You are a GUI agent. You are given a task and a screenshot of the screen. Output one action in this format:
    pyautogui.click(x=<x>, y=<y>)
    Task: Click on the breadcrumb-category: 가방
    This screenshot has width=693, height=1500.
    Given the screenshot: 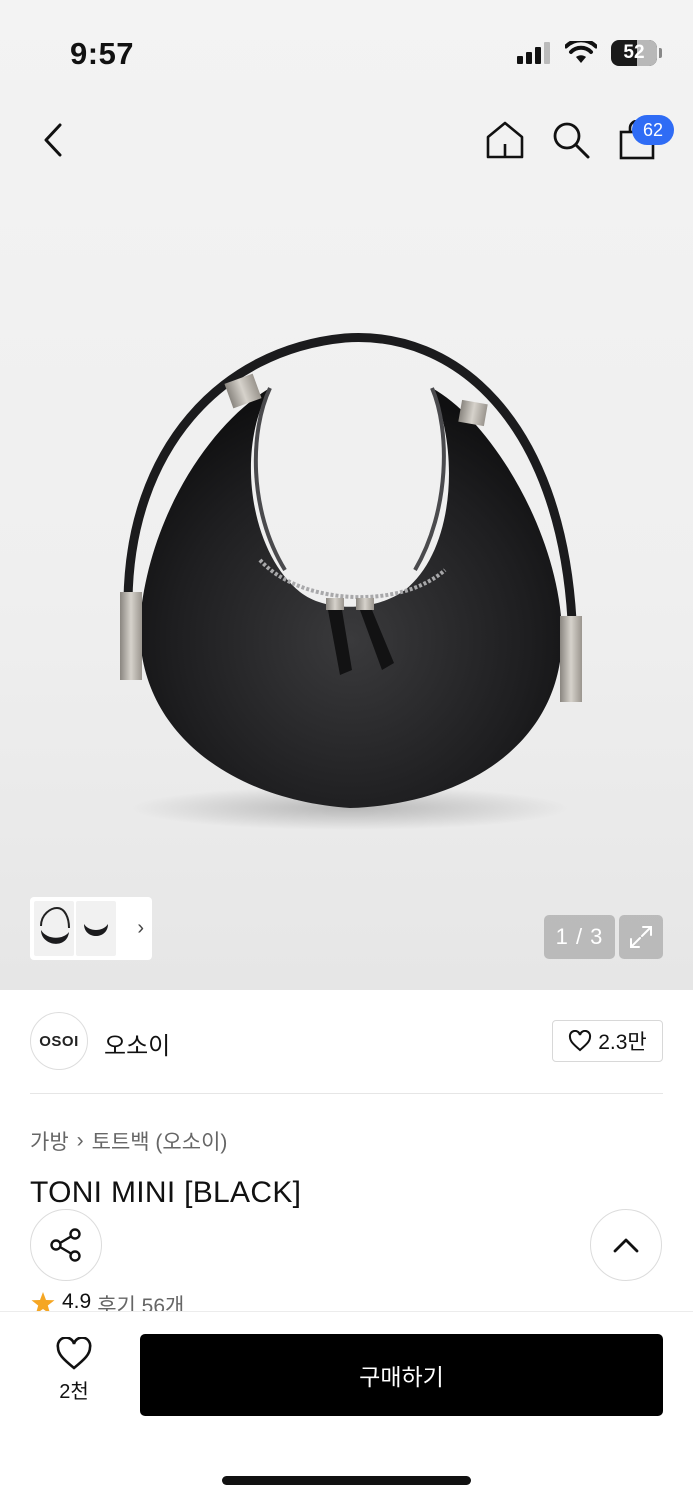 What is the action you would take?
    pyautogui.click(x=49, y=1141)
    